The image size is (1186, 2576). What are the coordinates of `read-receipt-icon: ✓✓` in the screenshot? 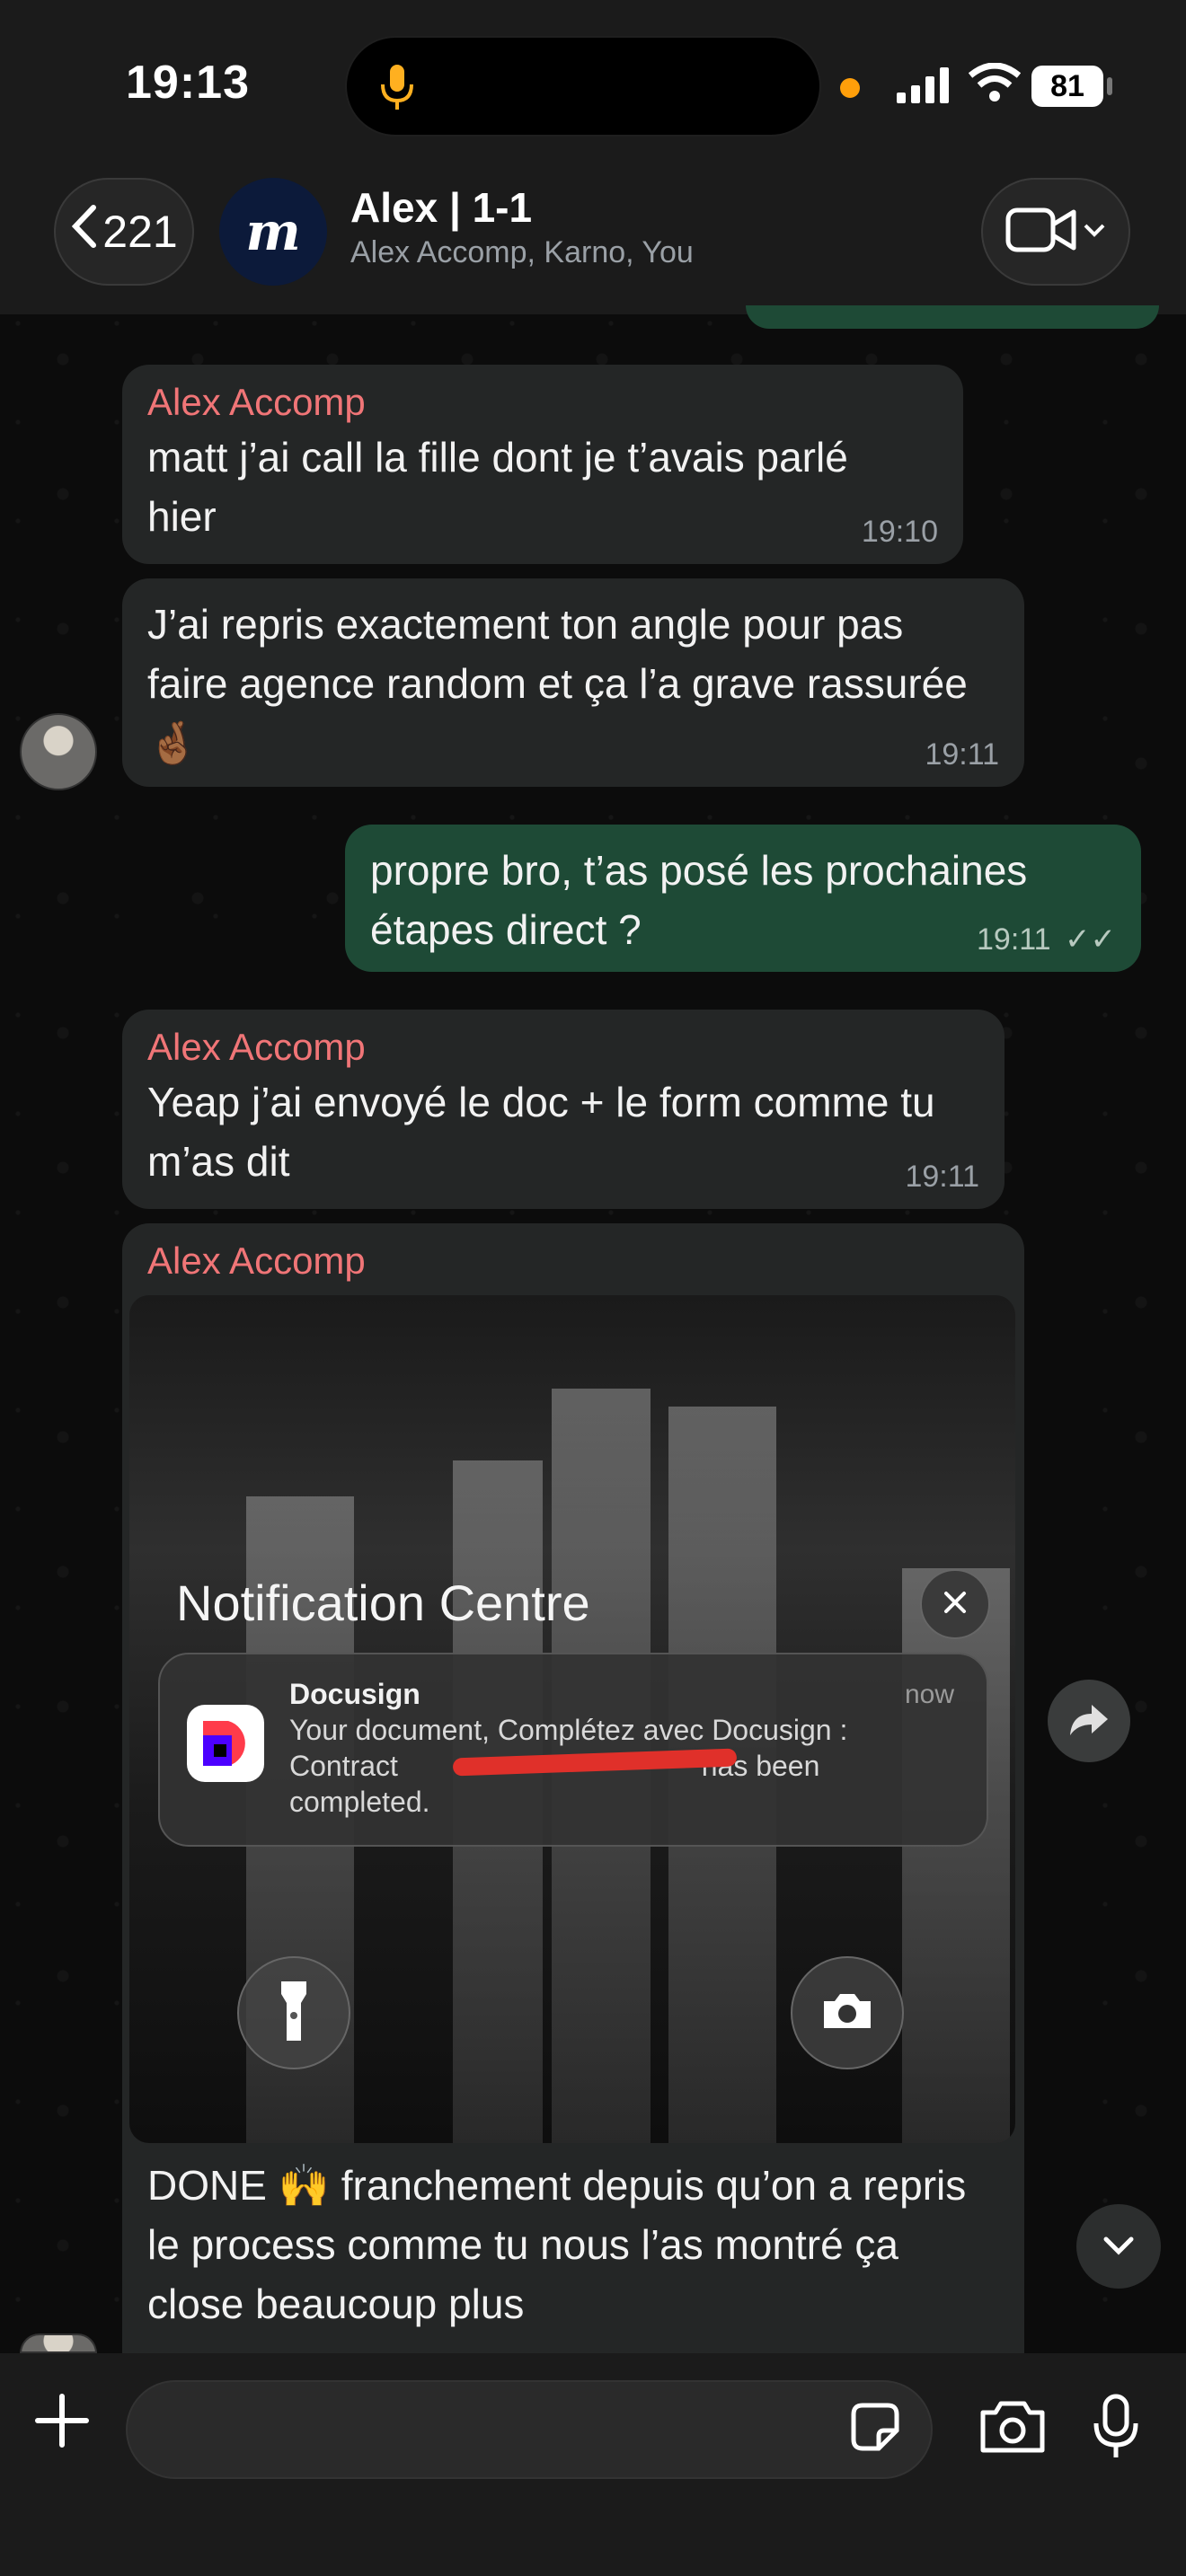 It's located at (1090, 939).